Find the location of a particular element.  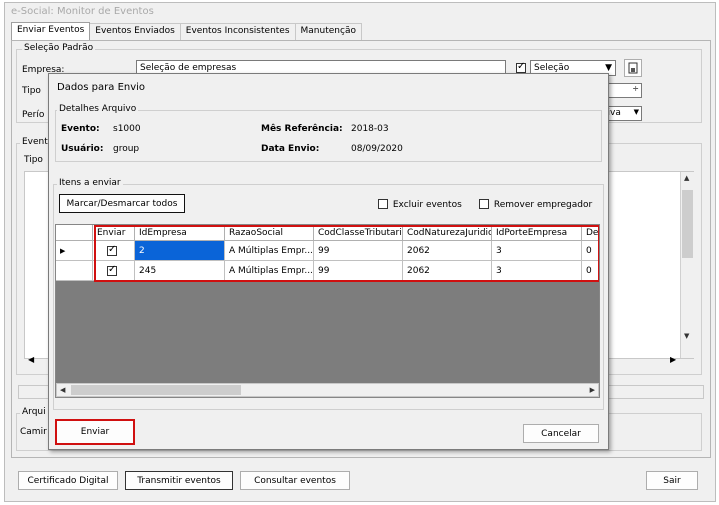

evento-value: s1000 is located at coordinates (127, 129).